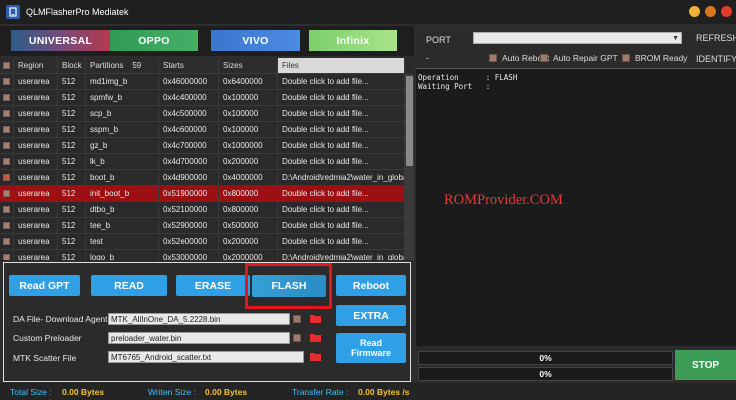 The height and width of the screenshot is (400, 736). I want to click on flash-button: FLASH, so click(289, 286).